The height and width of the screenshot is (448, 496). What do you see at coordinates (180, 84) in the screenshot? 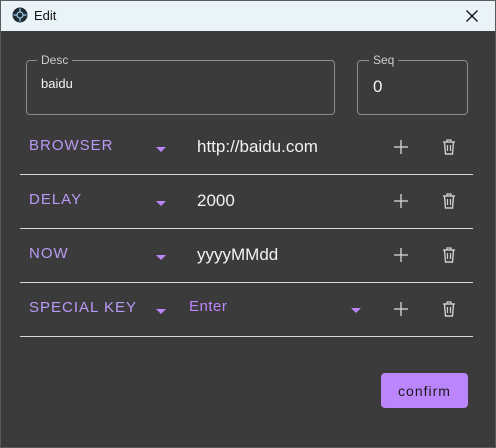
I see `desc-field: Desc baidu` at bounding box center [180, 84].